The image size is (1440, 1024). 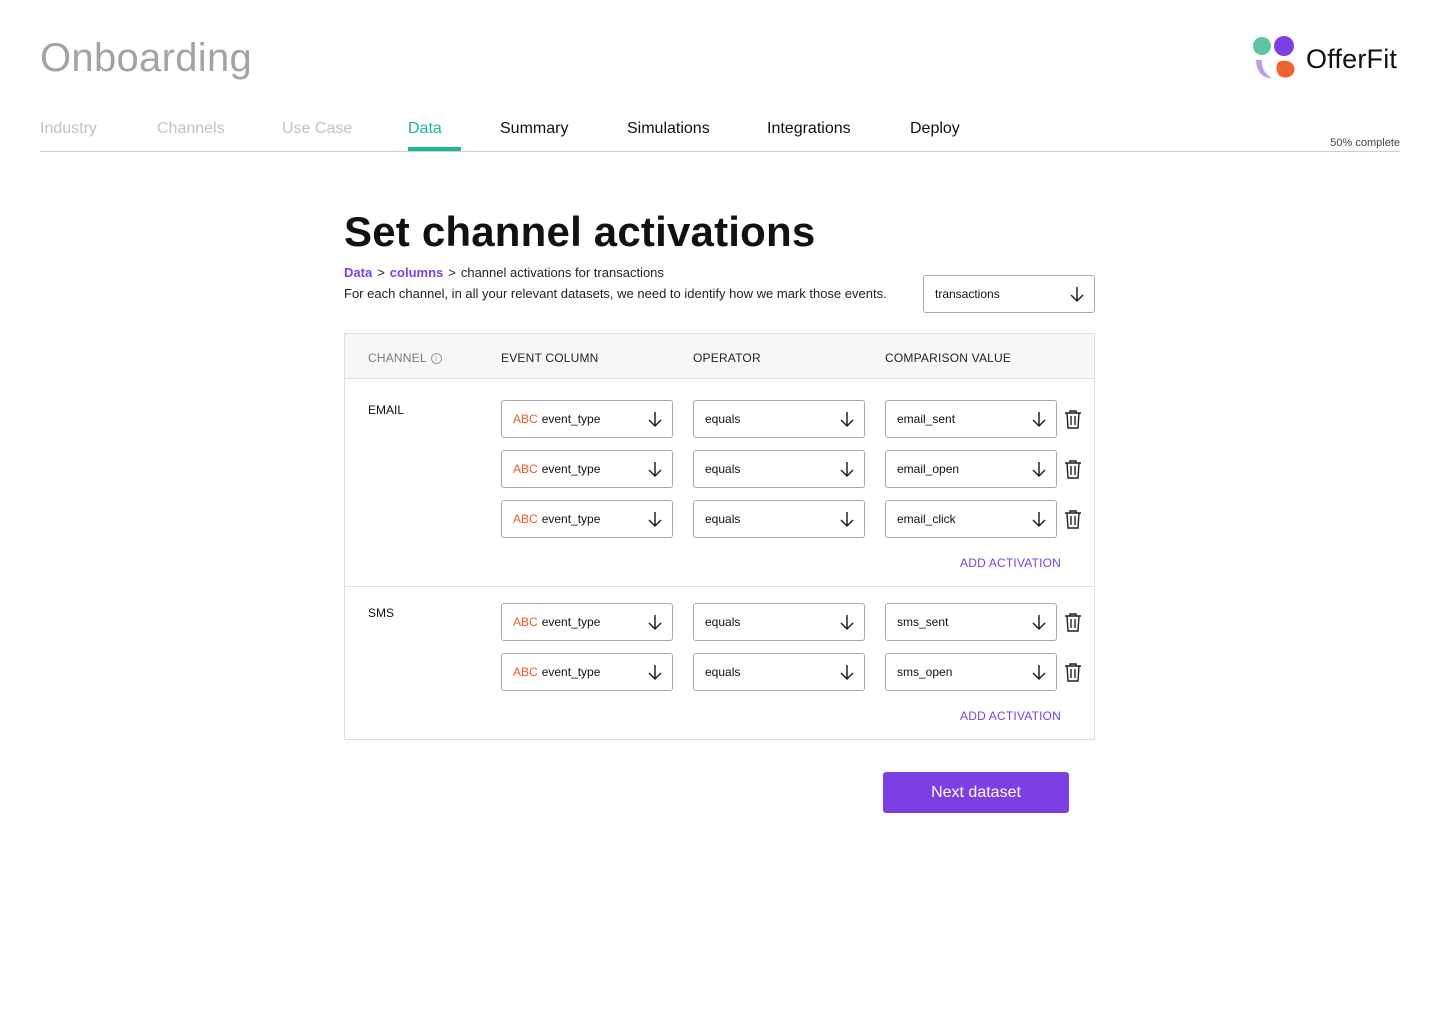 What do you see at coordinates (971, 622) in the screenshot?
I see `comparison-value-select: sms_sent` at bounding box center [971, 622].